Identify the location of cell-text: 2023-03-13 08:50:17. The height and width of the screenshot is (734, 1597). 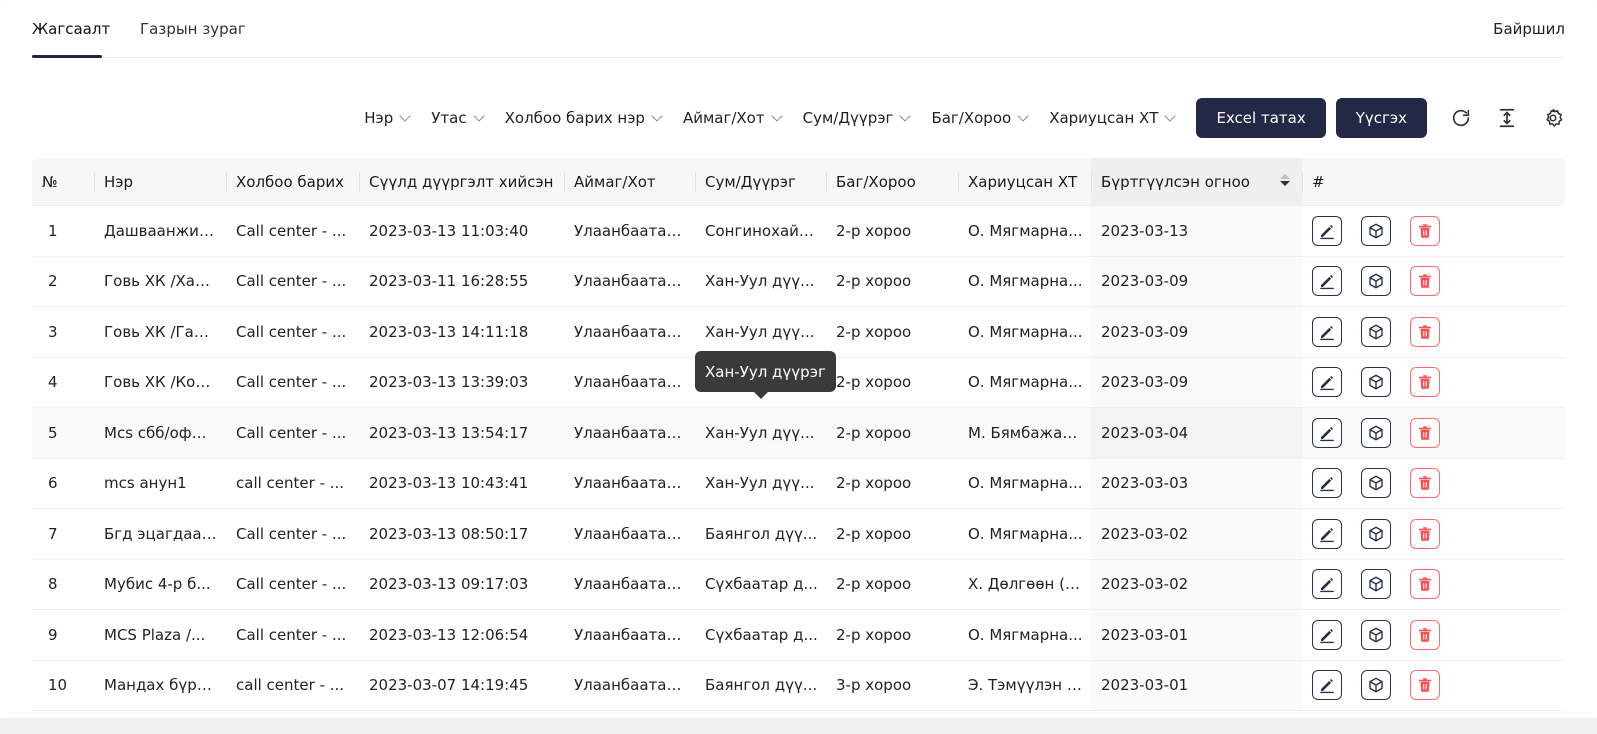
(449, 533).